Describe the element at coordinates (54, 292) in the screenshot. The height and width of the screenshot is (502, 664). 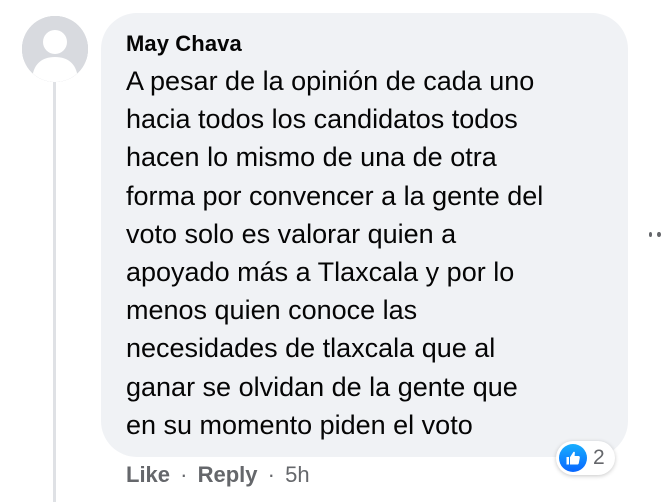
I see `thread-line` at that location.